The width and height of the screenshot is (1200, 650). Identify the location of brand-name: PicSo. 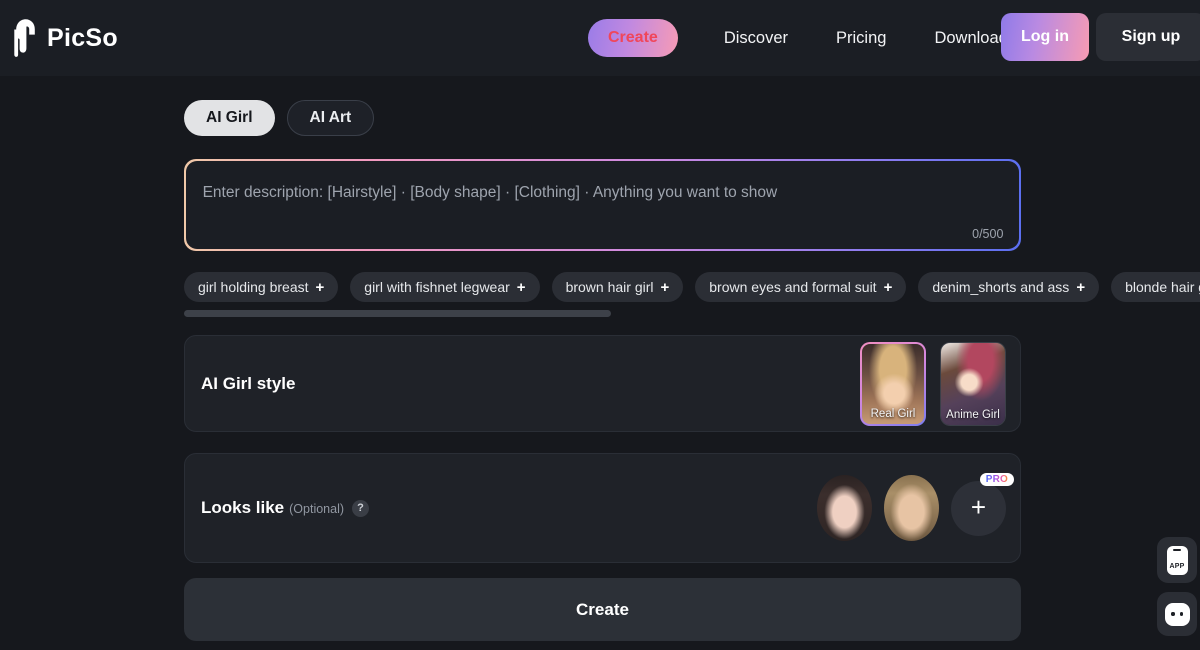
(82, 37).